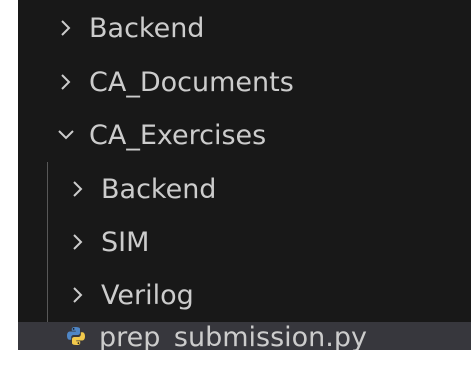  What do you see at coordinates (76, 336) in the screenshot?
I see `python-icon` at bounding box center [76, 336].